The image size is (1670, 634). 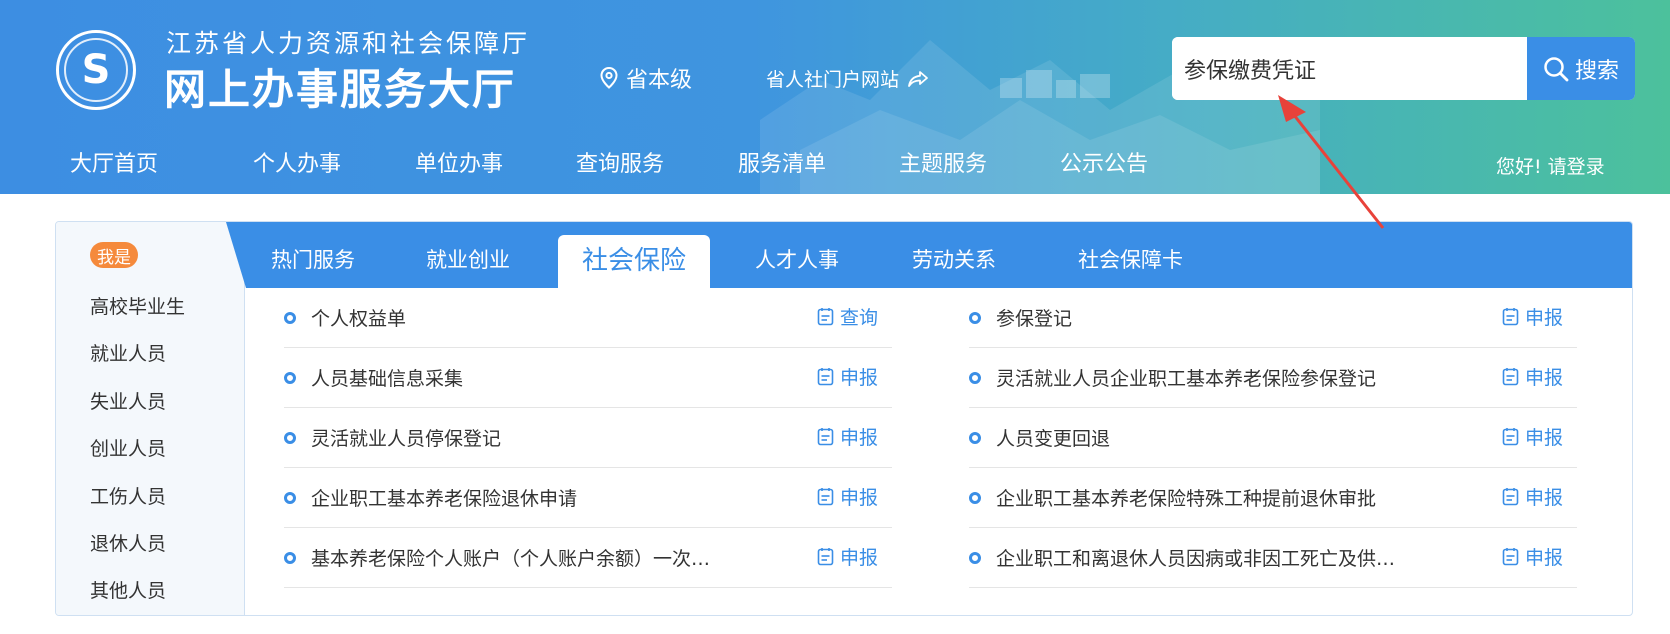 I want to click on service-action-label: 查询, so click(x=858, y=318).